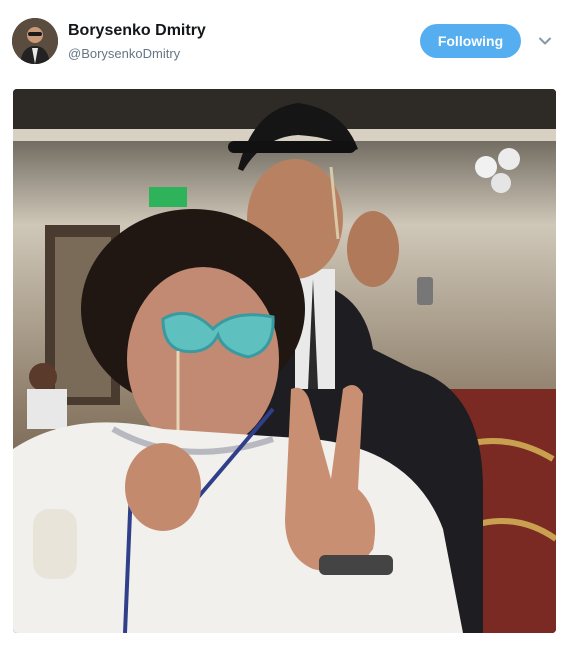 This screenshot has height=649, width=570. What do you see at coordinates (470, 41) in the screenshot?
I see `following-button: Following` at bounding box center [470, 41].